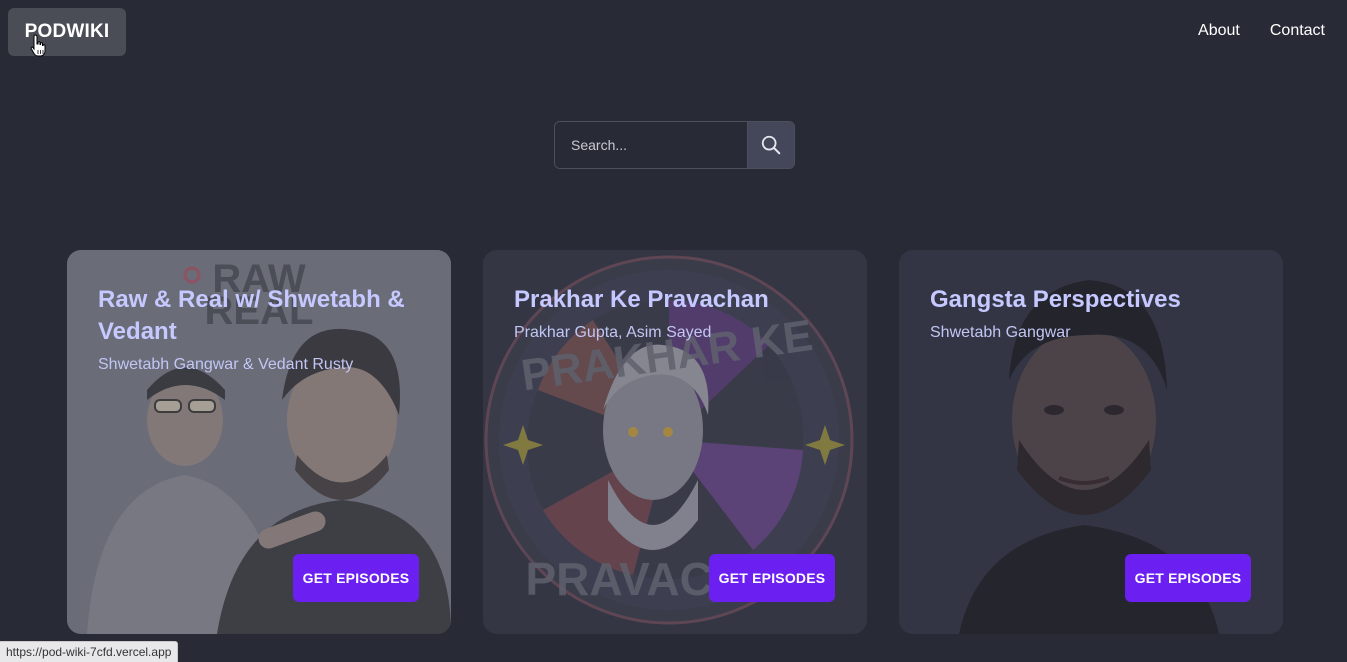 This screenshot has height=662, width=1347. What do you see at coordinates (38, 45) in the screenshot?
I see `hand-cursor-icon` at bounding box center [38, 45].